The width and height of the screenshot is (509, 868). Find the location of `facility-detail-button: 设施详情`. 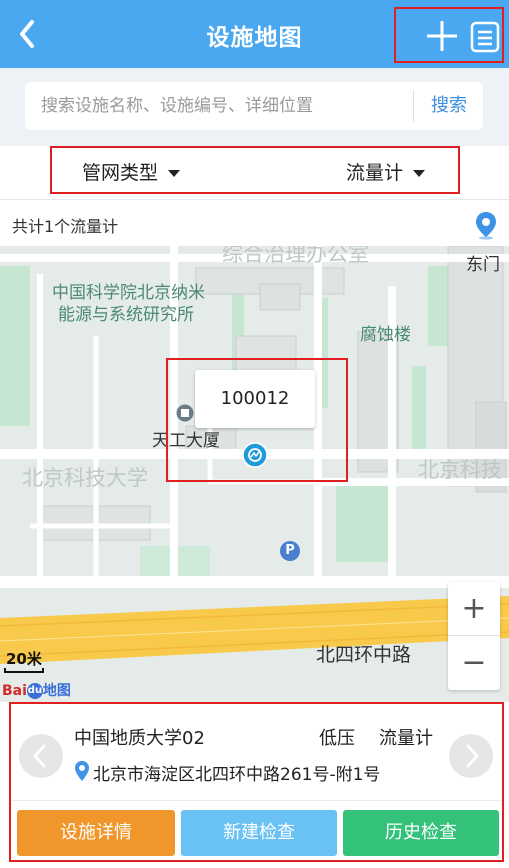

facility-detail-button: 设施详情 is located at coordinates (96, 833).